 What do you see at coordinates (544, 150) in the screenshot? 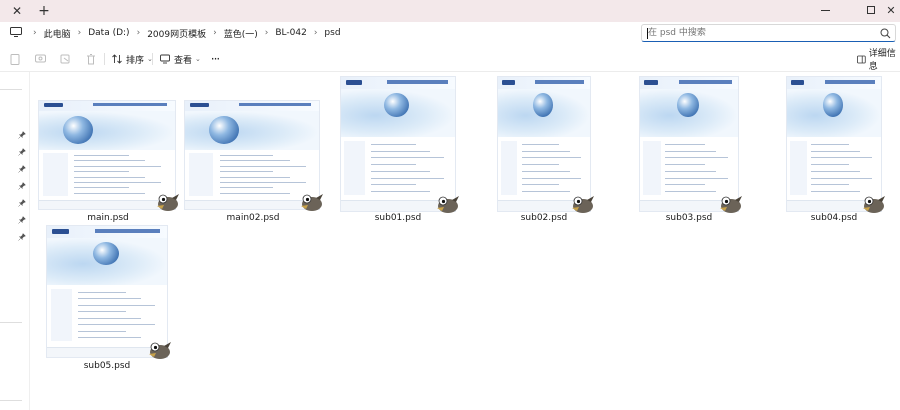
I see `file-item: sub02.psd` at bounding box center [544, 150].